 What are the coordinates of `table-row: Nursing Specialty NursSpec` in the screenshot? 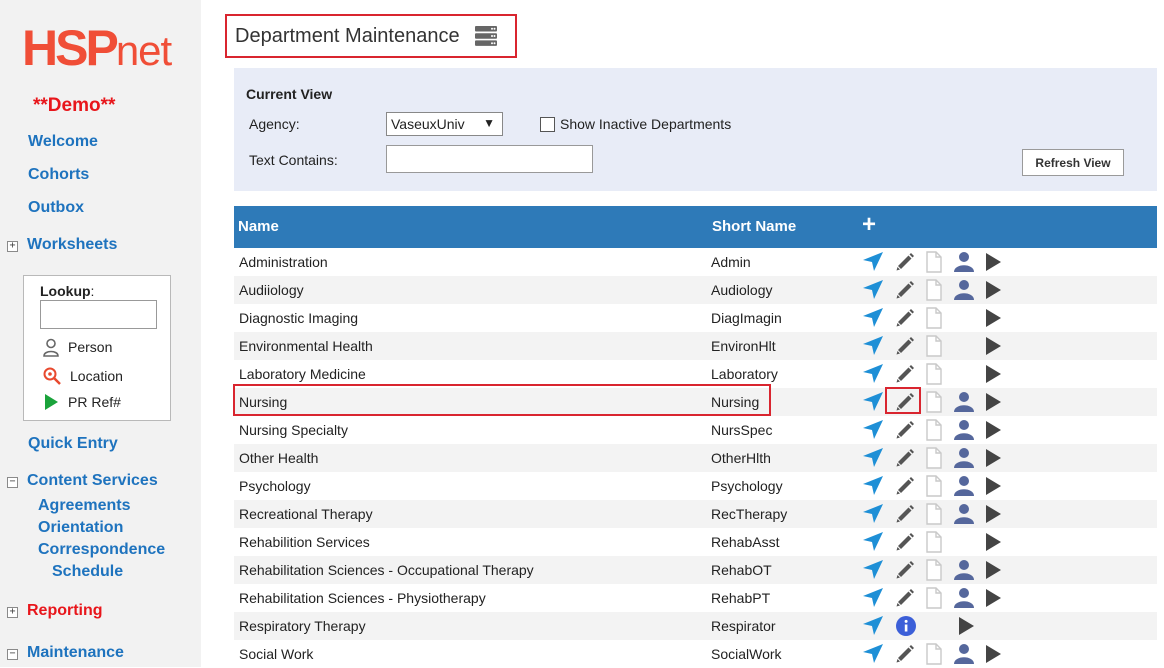 It's located at (695, 430).